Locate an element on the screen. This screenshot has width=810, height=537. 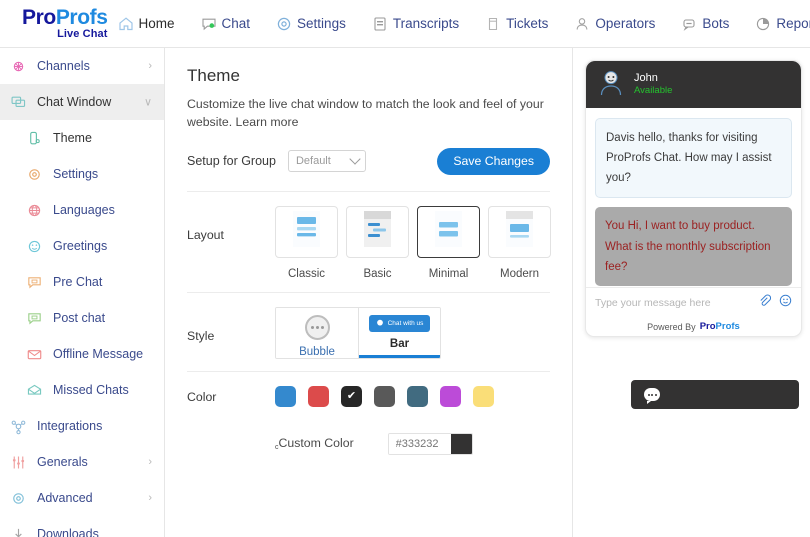
color-controls: ✔ cCustom Color is located at coordinates (384, 420).